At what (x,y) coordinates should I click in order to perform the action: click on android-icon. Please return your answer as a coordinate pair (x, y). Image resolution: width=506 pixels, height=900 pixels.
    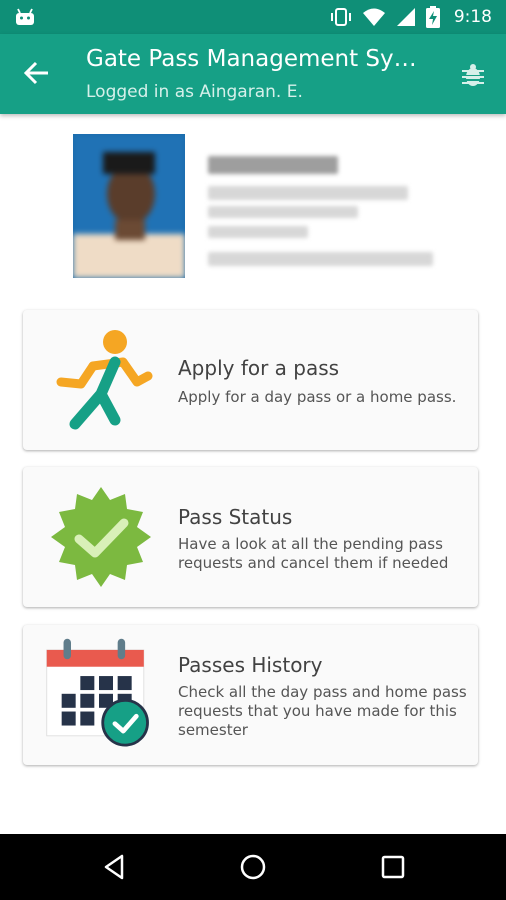
    Looking at the image, I should click on (25, 16).